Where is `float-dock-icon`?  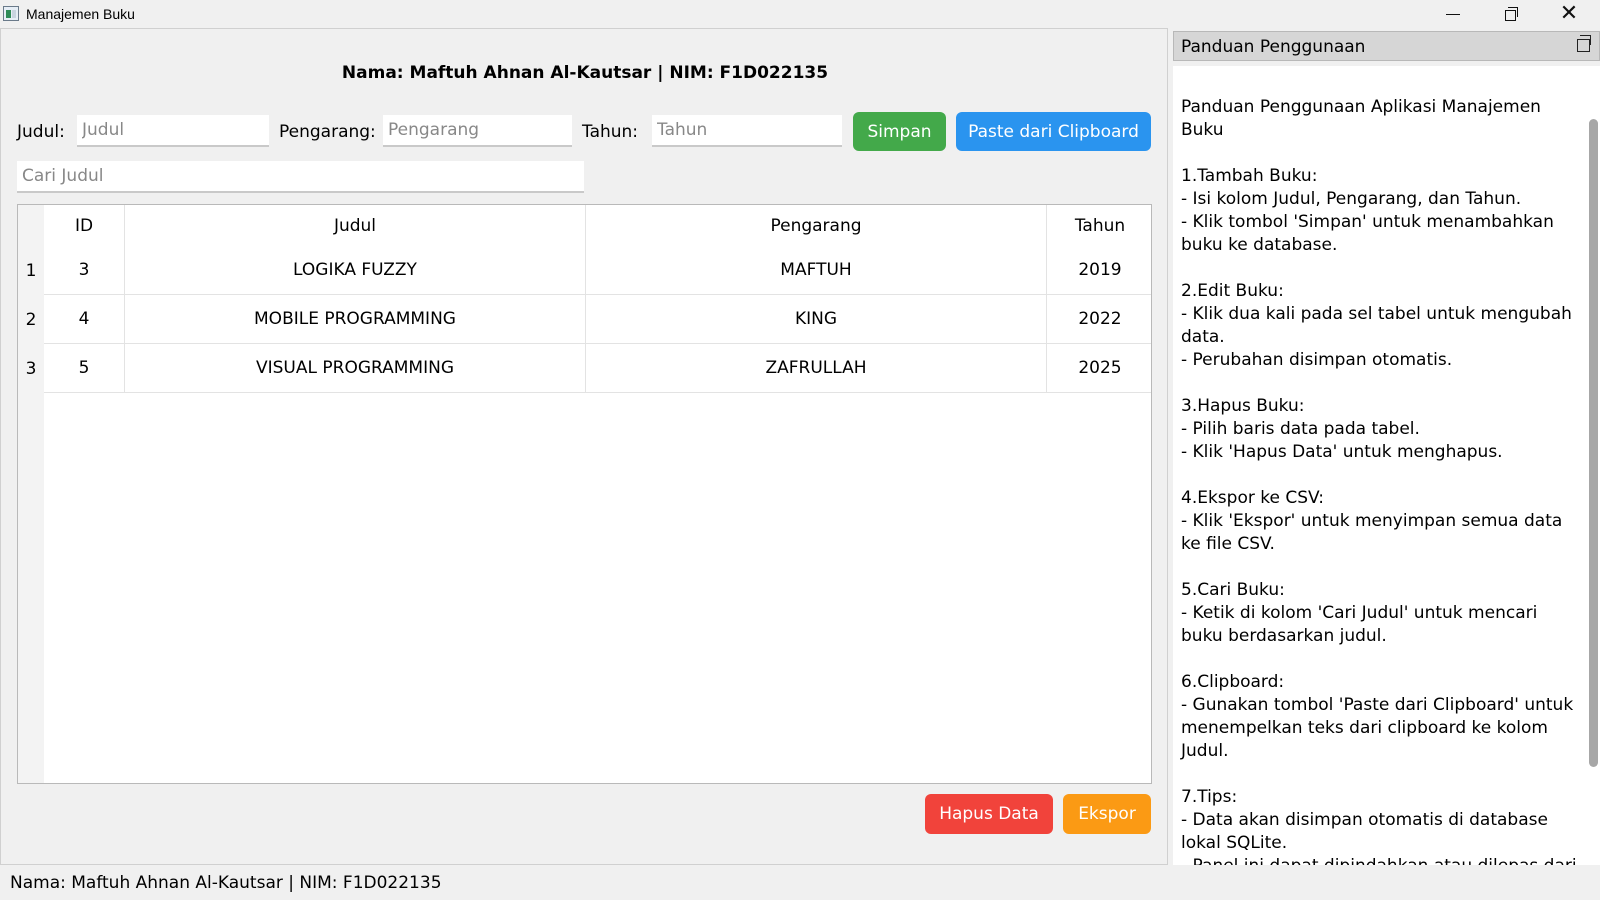
float-dock-icon is located at coordinates (1584, 43).